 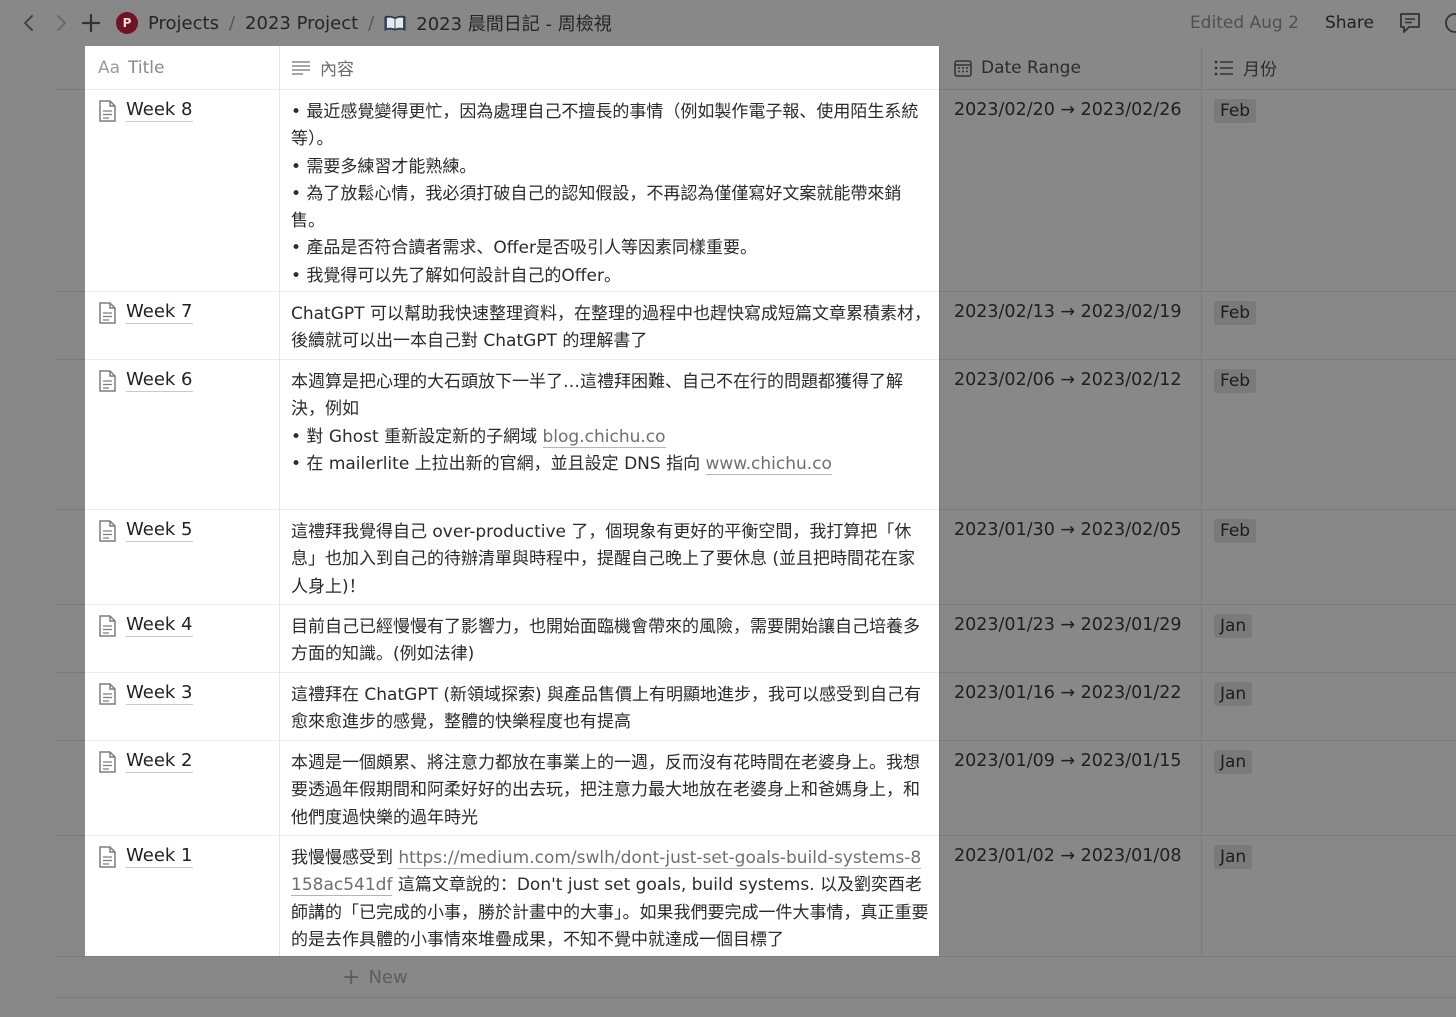 What do you see at coordinates (91, 23) in the screenshot?
I see `add-plus-icon` at bounding box center [91, 23].